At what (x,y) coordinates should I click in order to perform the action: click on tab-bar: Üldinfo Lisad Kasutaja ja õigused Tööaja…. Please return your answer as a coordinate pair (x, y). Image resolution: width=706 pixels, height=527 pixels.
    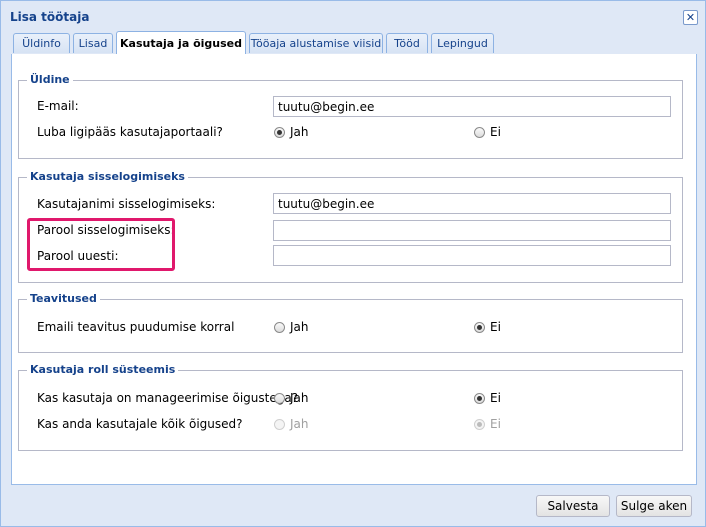
    Looking at the image, I should click on (353, 43).